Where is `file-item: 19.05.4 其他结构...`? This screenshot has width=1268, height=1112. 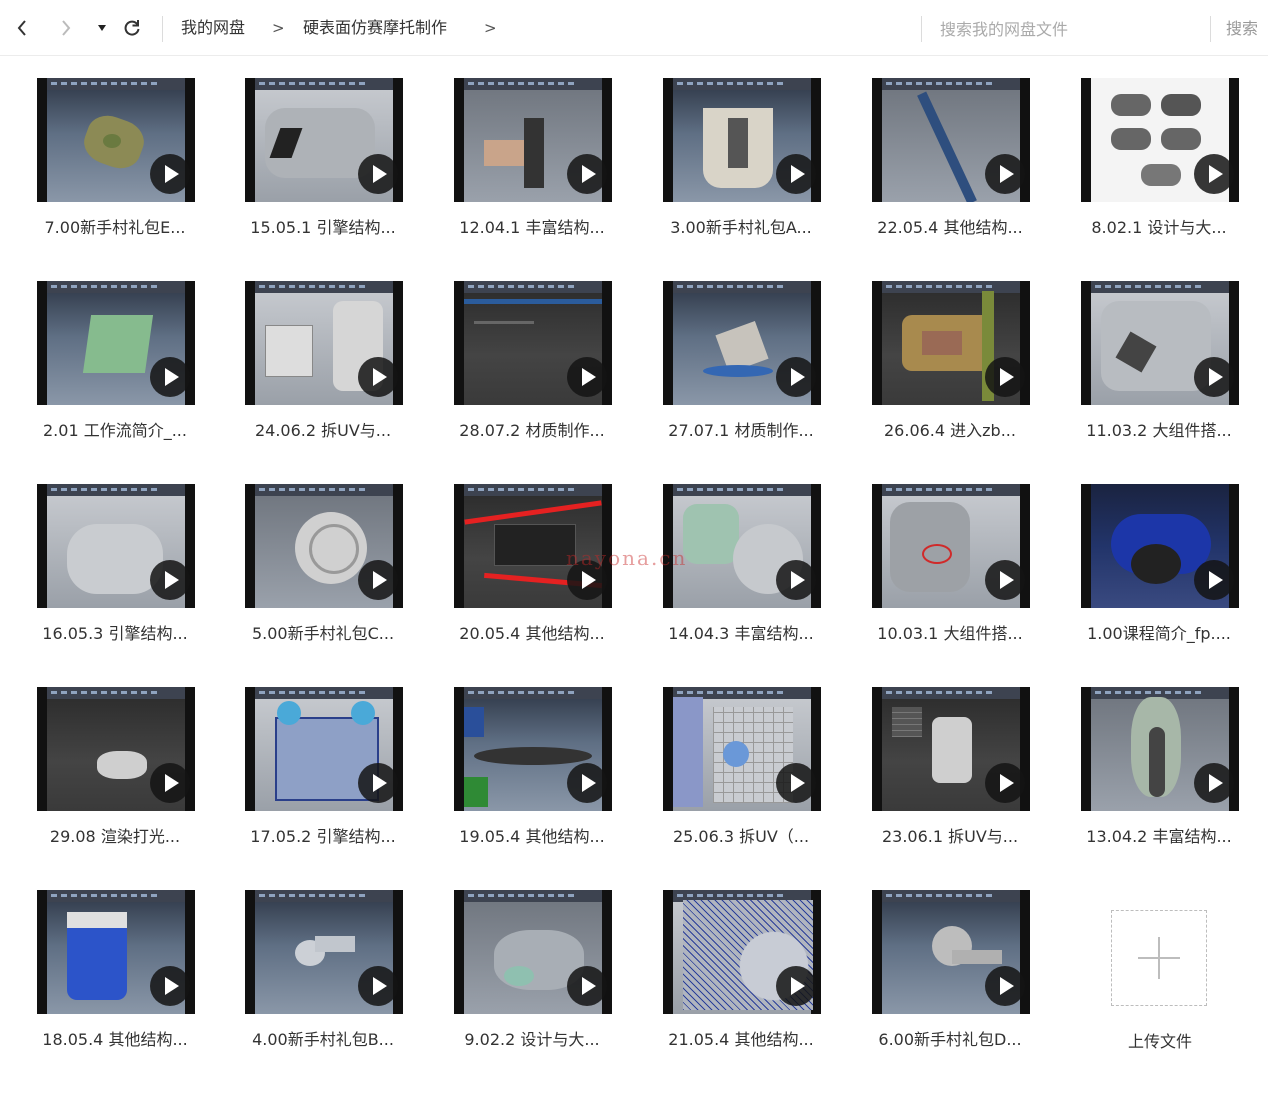 file-item: 19.05.4 其他结构... is located at coordinates (527, 762).